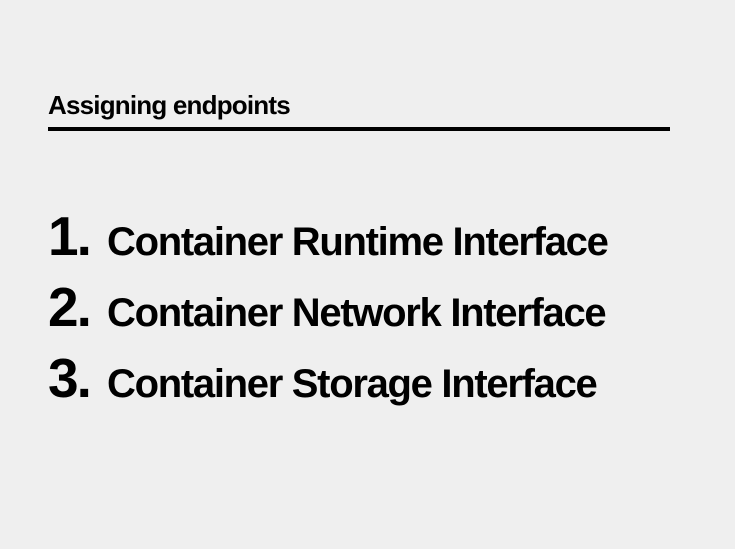 This screenshot has width=735, height=549. What do you see at coordinates (70, 236) in the screenshot?
I see `list-item-number: 1.` at bounding box center [70, 236].